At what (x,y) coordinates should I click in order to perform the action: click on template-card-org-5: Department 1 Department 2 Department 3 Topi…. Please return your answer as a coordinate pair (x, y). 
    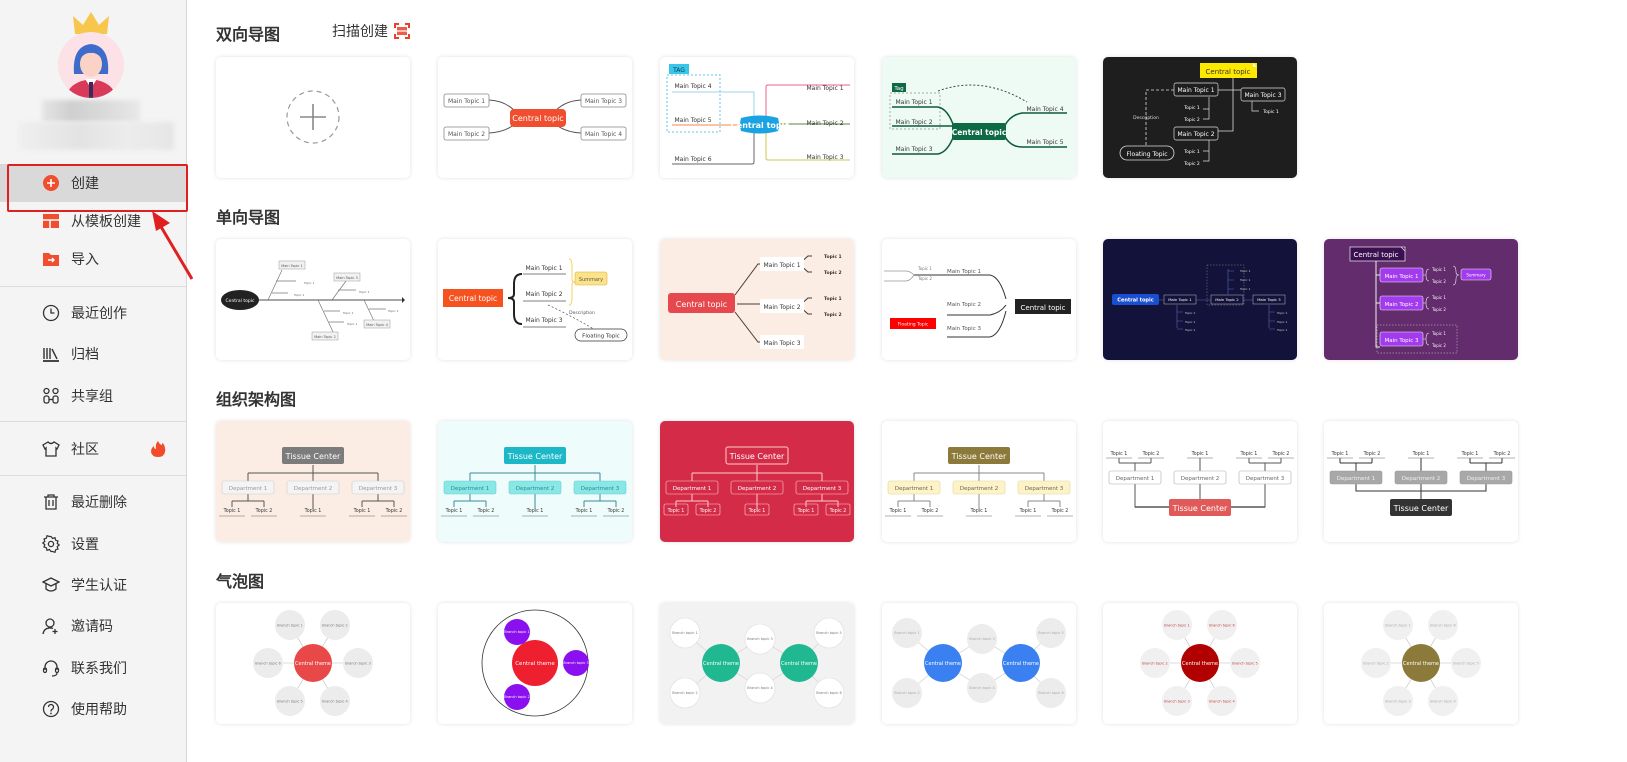
    Looking at the image, I should click on (1200, 481).